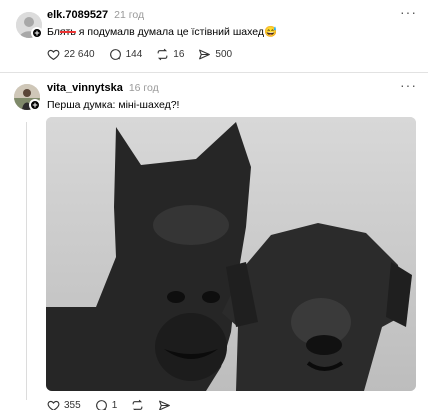  Describe the element at coordinates (214, 72) in the screenshot. I see `divider` at that location.